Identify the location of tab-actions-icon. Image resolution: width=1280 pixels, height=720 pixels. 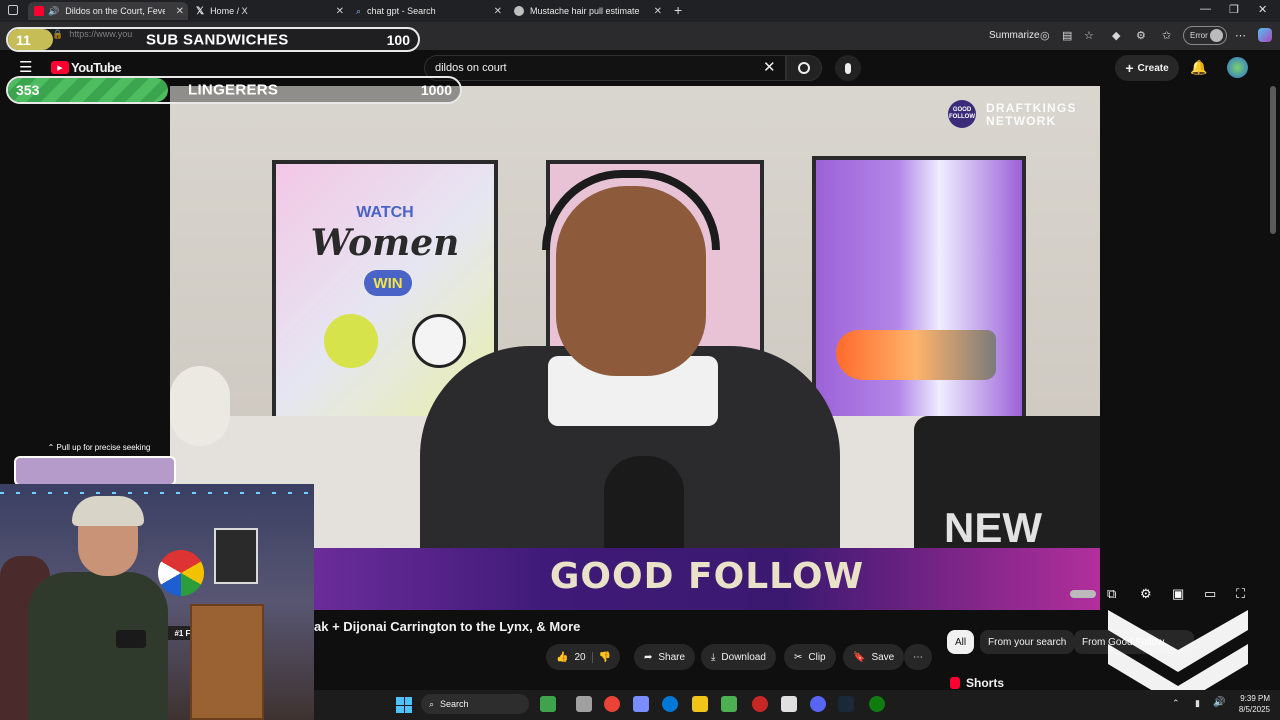
(13, 10).